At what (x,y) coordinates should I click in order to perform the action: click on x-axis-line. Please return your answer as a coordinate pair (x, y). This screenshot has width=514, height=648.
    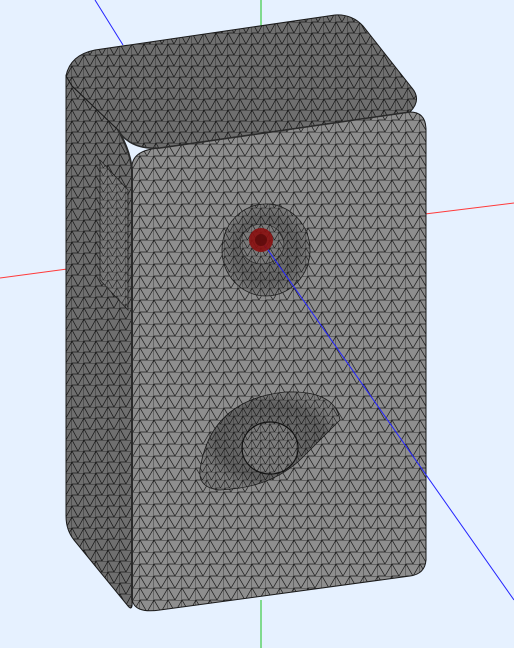
    Looking at the image, I should click on (469, 208).